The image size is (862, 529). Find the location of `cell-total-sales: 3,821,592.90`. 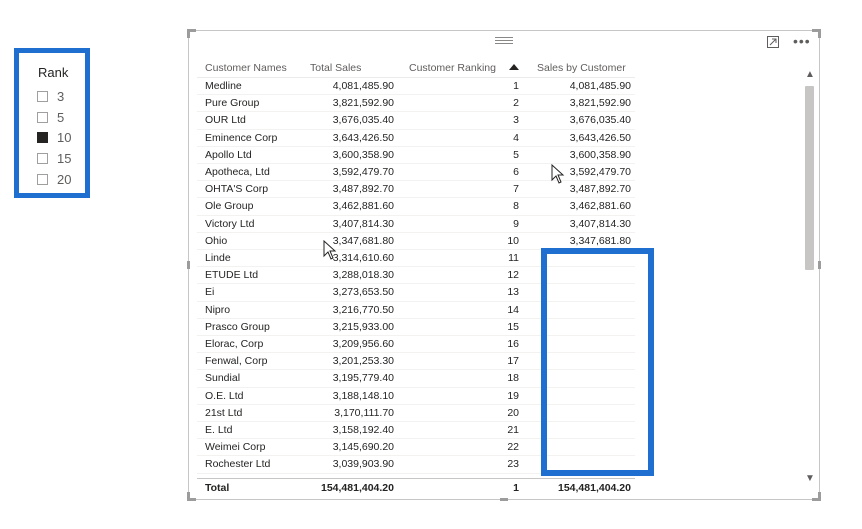

cell-total-sales: 3,821,592.90 is located at coordinates (363, 103).